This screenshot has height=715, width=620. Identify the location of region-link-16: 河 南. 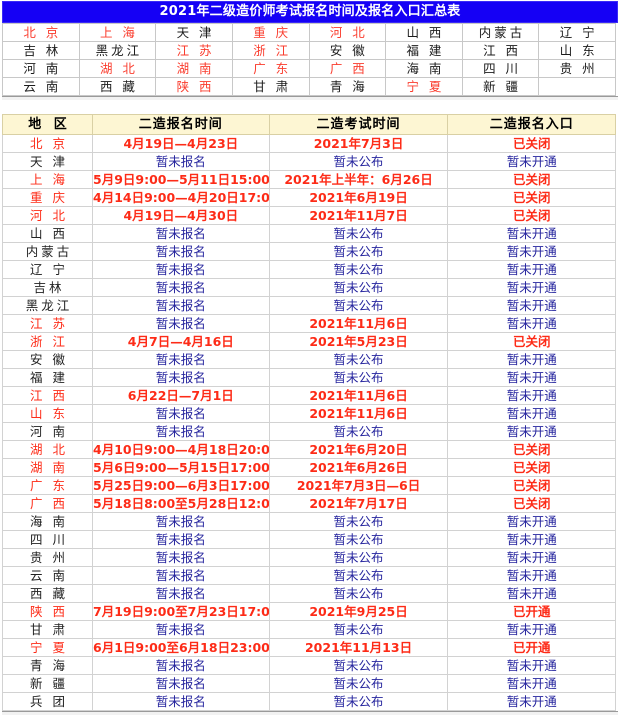
(41, 68).